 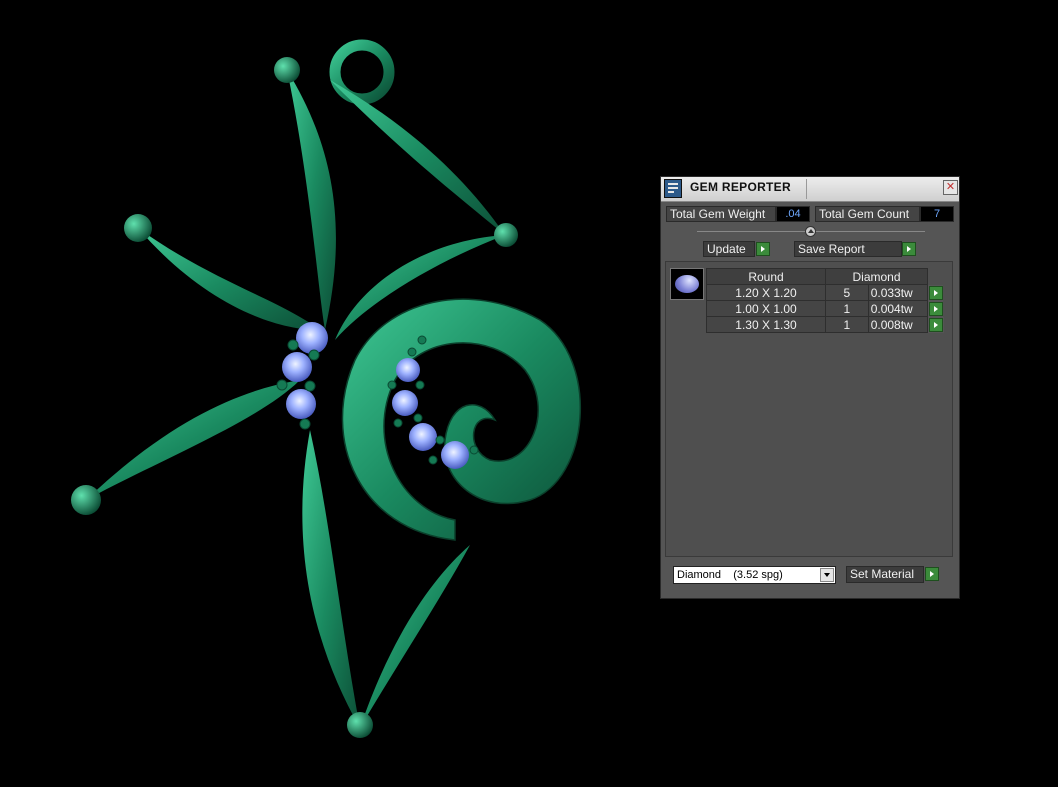 What do you see at coordinates (867, 214) in the screenshot?
I see `total-count-label: Total Gem Count` at bounding box center [867, 214].